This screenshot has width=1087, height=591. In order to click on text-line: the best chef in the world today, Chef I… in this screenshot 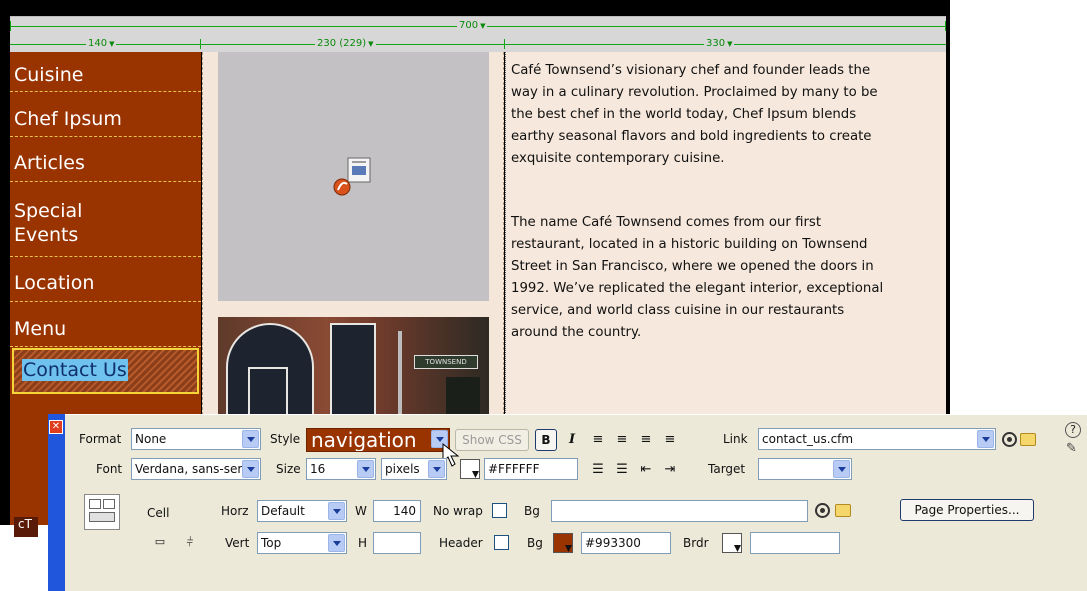, I will do `click(684, 114)`.